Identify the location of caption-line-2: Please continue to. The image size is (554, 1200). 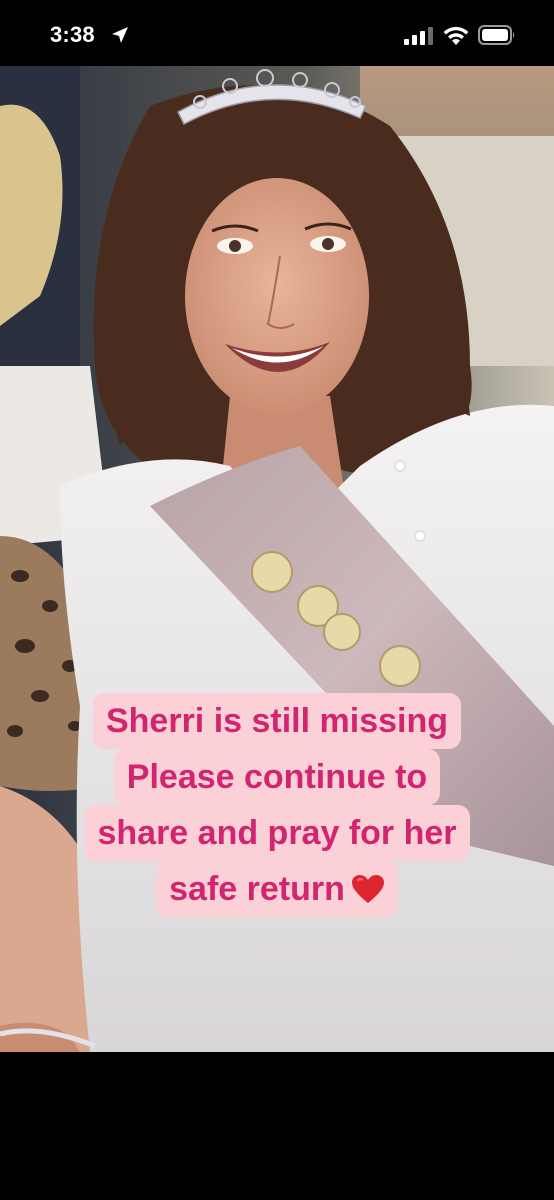
(277, 777).